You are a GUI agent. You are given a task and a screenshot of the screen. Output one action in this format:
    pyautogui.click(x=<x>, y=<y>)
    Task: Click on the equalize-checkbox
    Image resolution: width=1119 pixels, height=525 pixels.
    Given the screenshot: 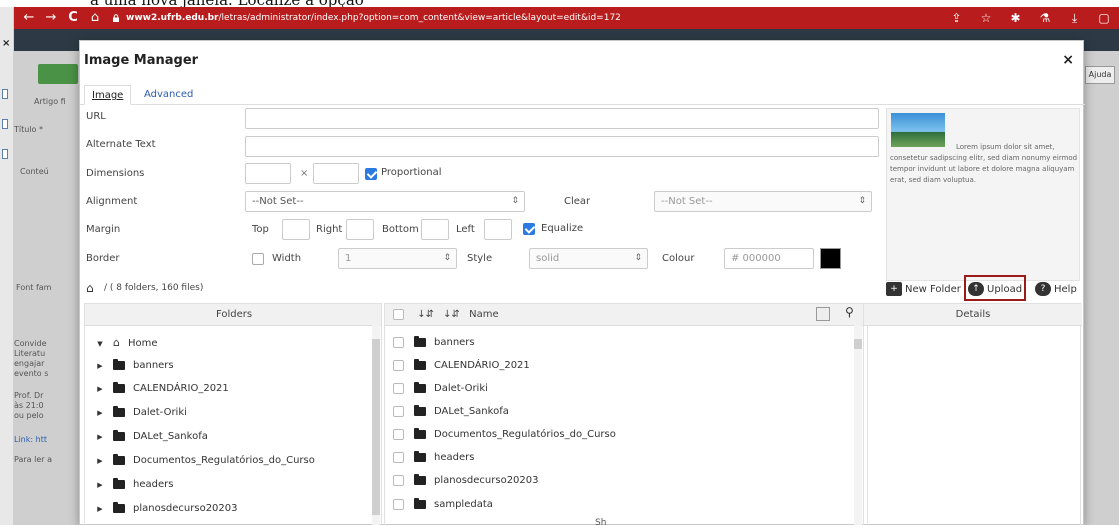 What is the action you would take?
    pyautogui.click(x=529, y=229)
    